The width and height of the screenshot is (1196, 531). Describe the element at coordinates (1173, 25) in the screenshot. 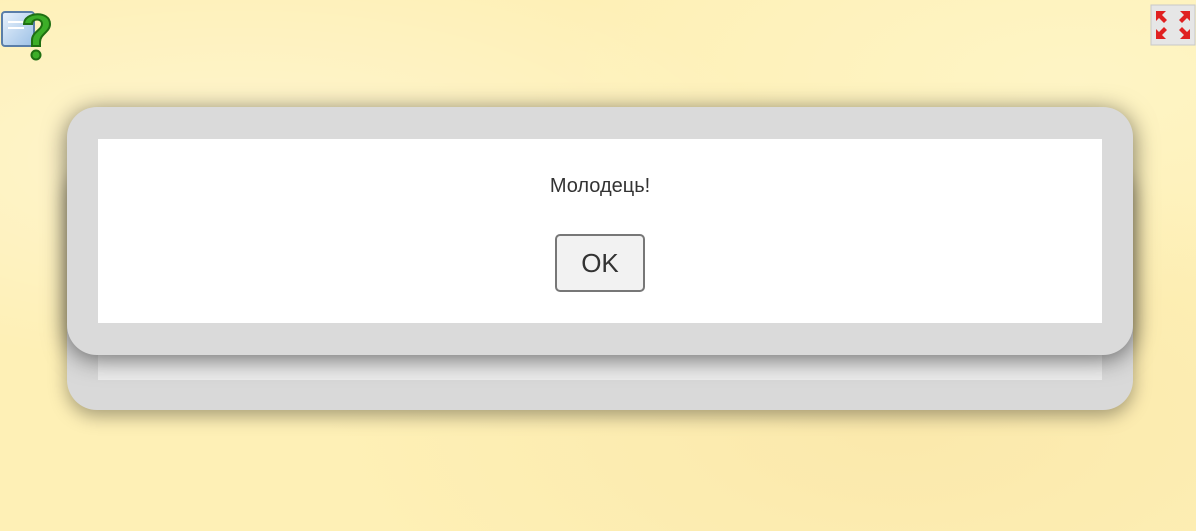

I see `fullscreen-icon` at that location.